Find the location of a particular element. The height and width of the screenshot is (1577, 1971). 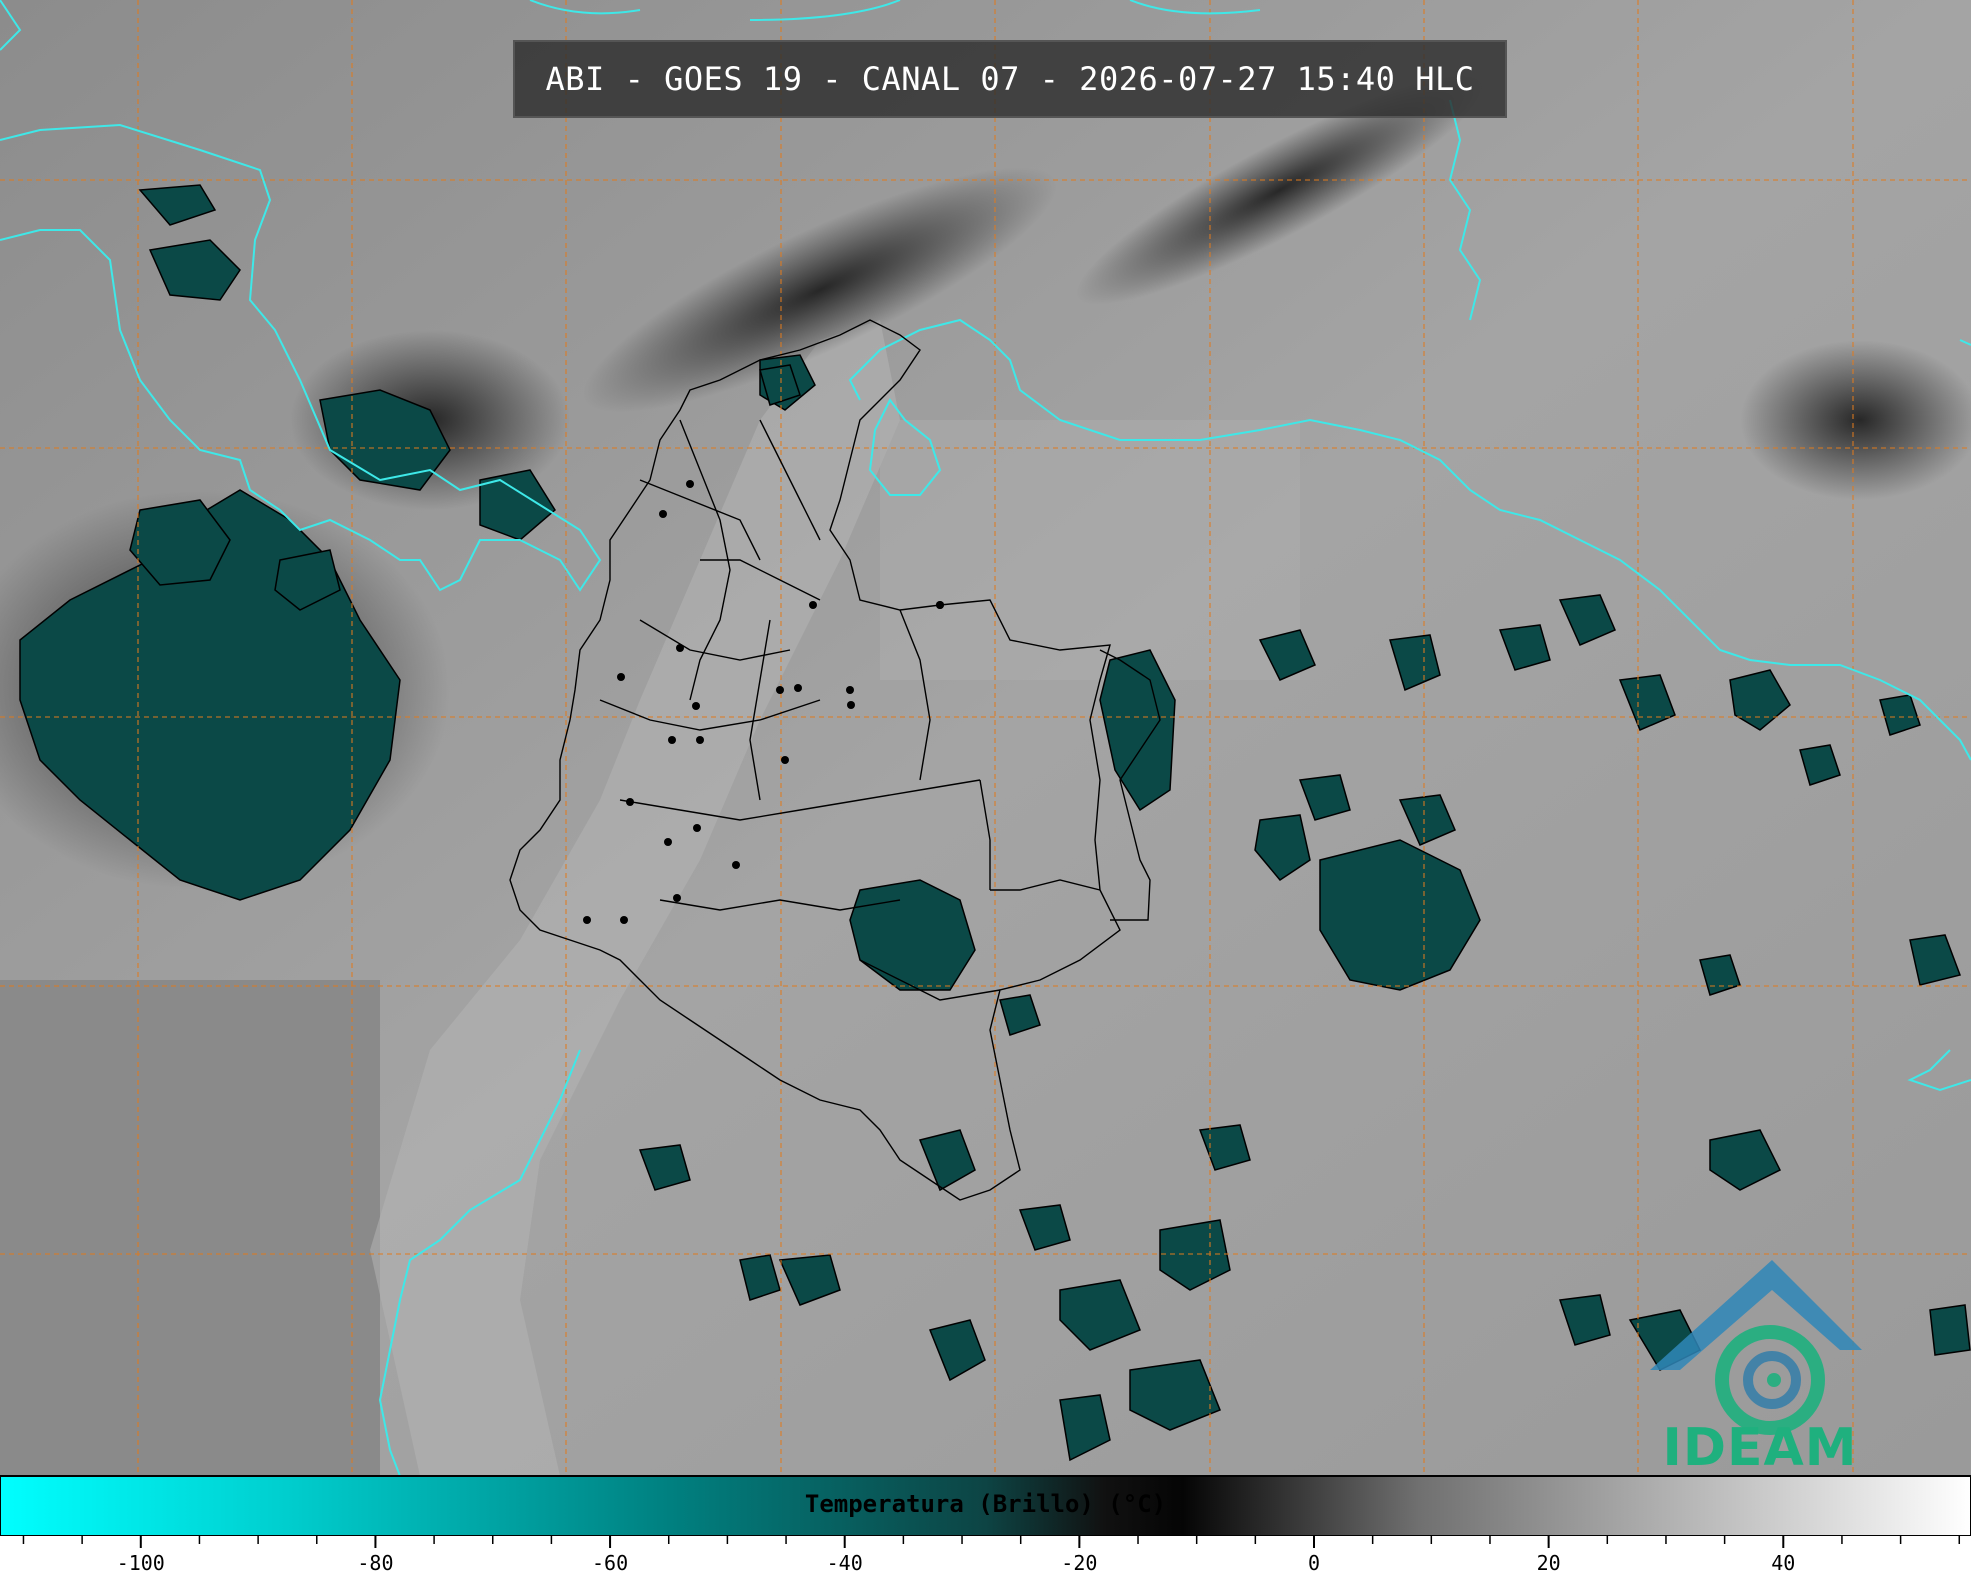

pacific-ocean is located at coordinates (190, 1228).